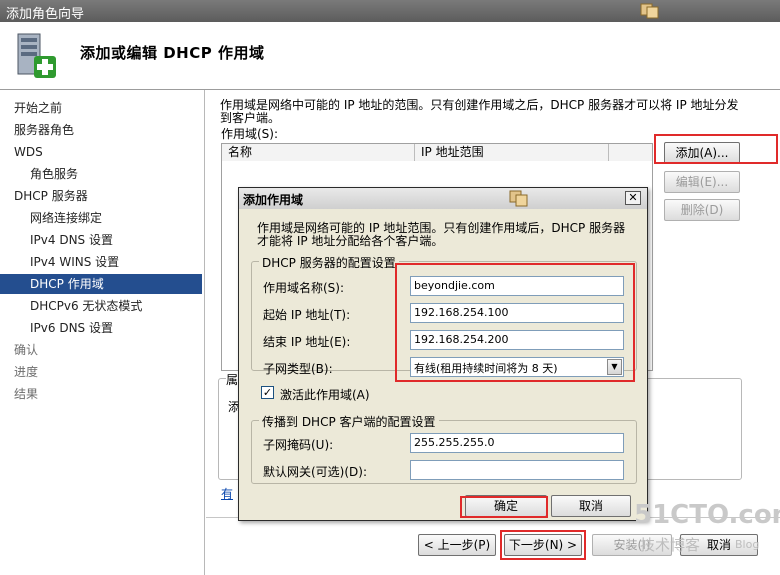  Describe the element at coordinates (325, 394) in the screenshot. I see `activate-scope-label: 激活此作用域(A)` at that location.